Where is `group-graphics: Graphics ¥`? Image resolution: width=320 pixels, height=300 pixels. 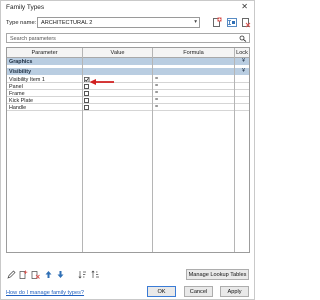
group-graphics: Graphics ¥ is located at coordinates (128, 62).